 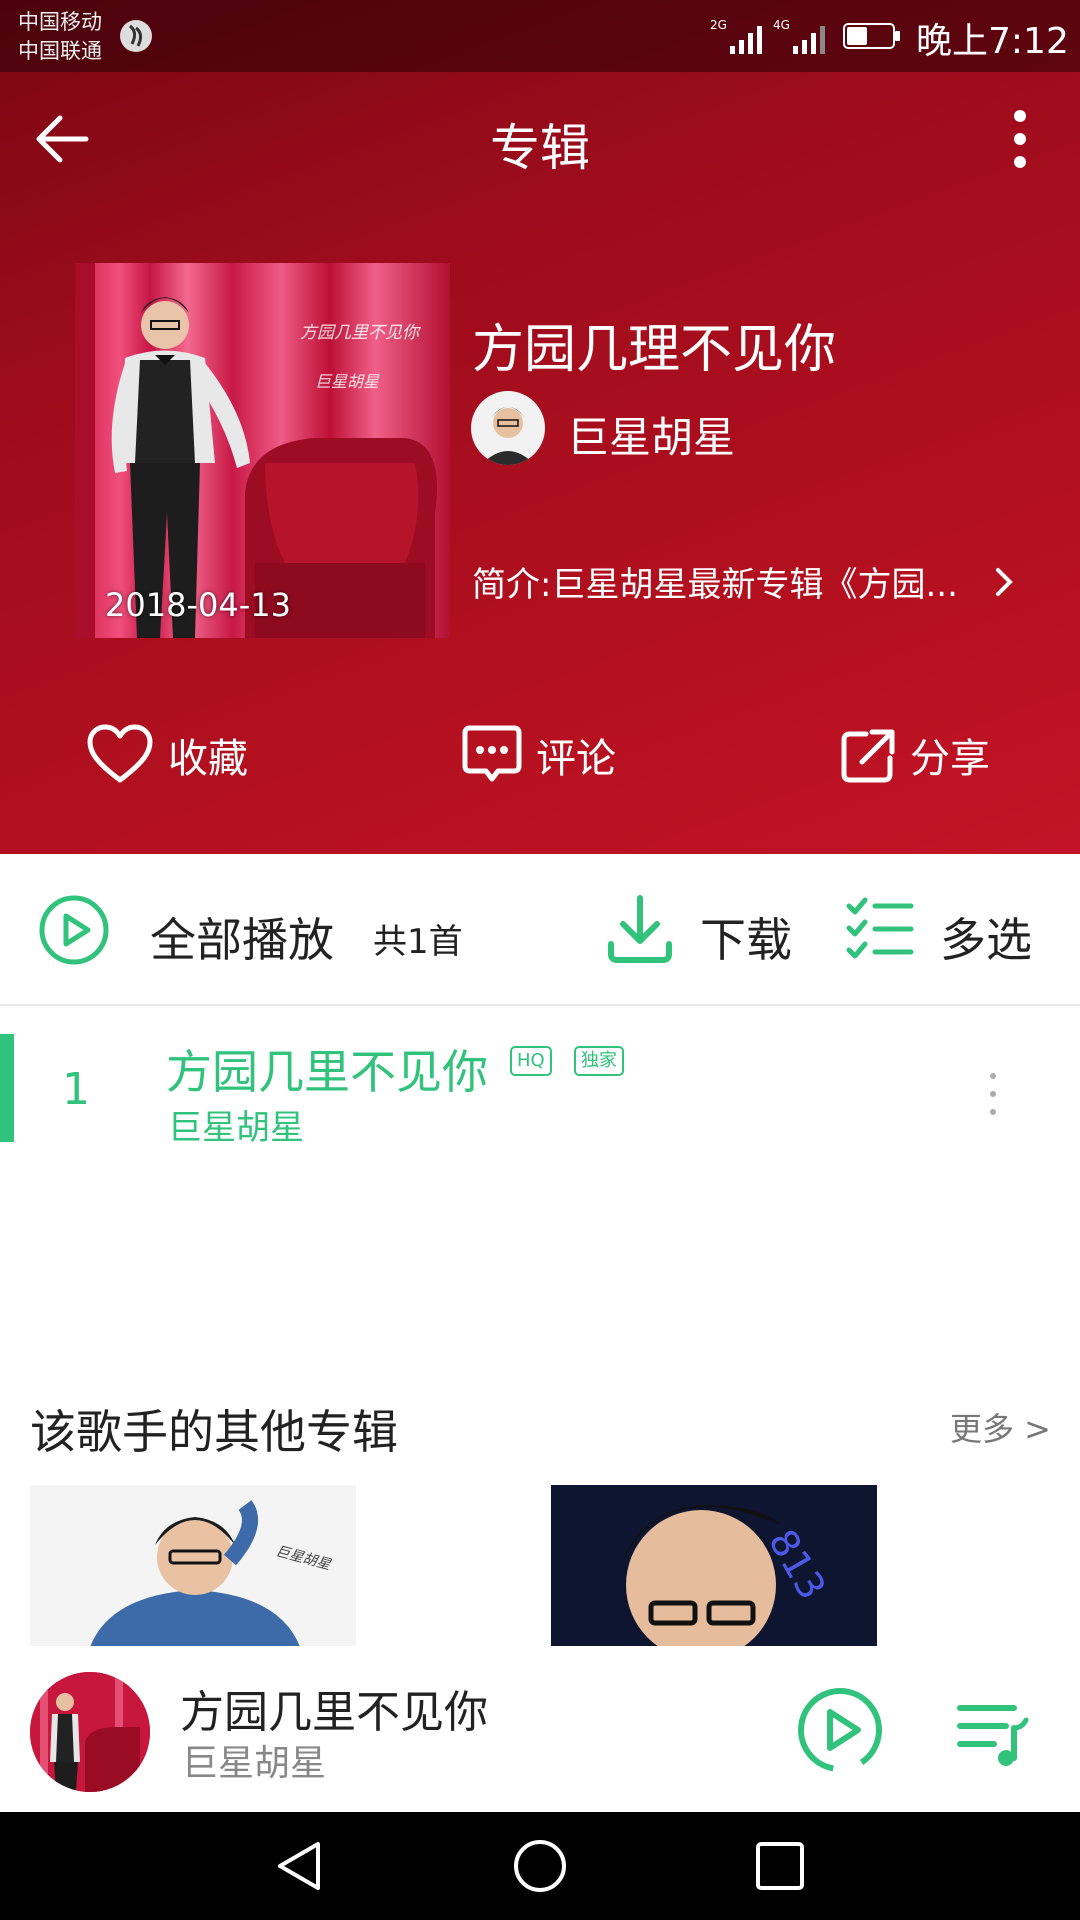 I want to click on share-button: 分享, so click(x=915, y=755).